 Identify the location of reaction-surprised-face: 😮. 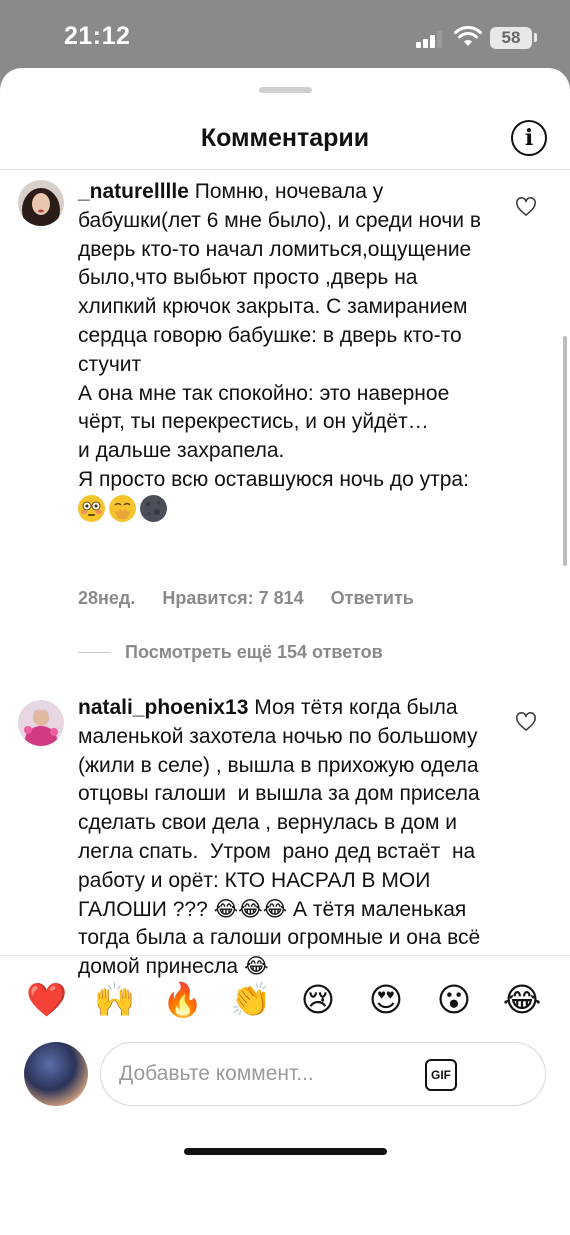
(454, 1000).